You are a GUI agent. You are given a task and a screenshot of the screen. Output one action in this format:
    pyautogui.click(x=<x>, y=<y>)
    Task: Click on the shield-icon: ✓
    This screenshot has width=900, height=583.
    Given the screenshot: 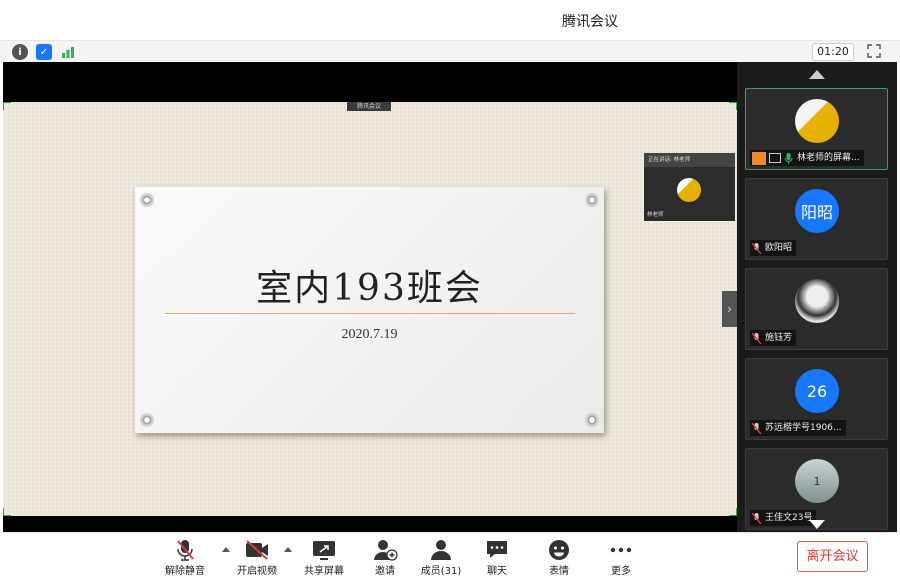 What is the action you would take?
    pyautogui.click(x=44, y=52)
    